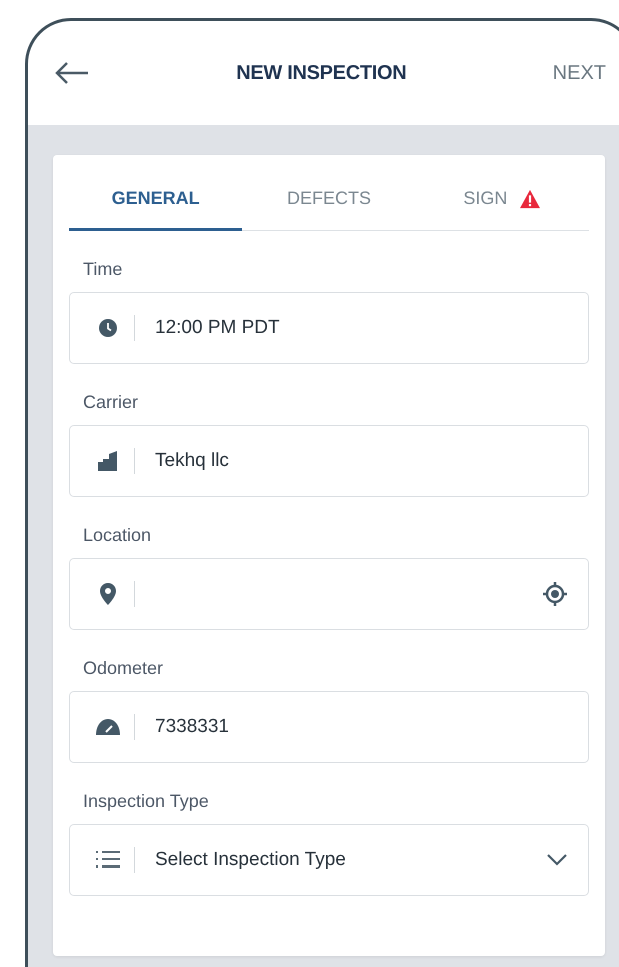 The image size is (619, 967). I want to click on field-value: 12:00 PM PDT, so click(218, 328).